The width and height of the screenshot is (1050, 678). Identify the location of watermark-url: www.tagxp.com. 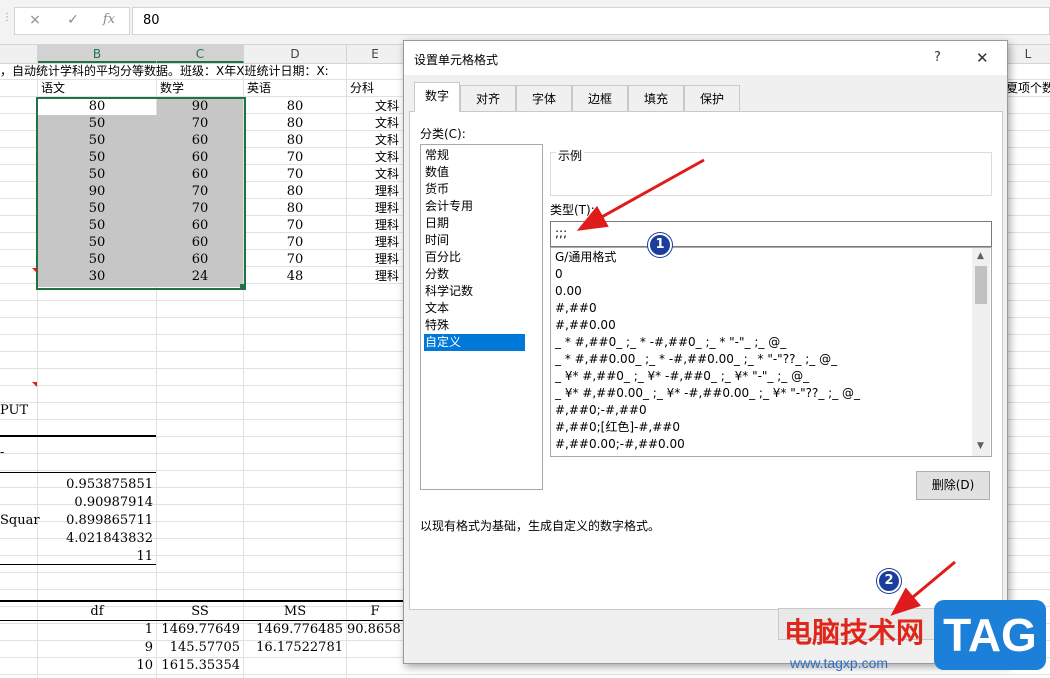
(839, 663).